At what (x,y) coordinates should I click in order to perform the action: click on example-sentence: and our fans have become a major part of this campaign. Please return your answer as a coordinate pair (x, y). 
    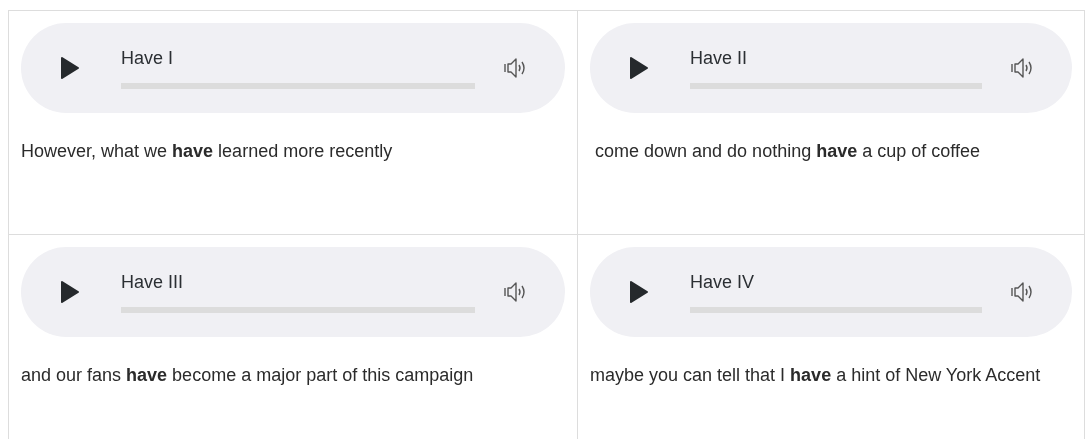
    Looking at the image, I should click on (248, 375).